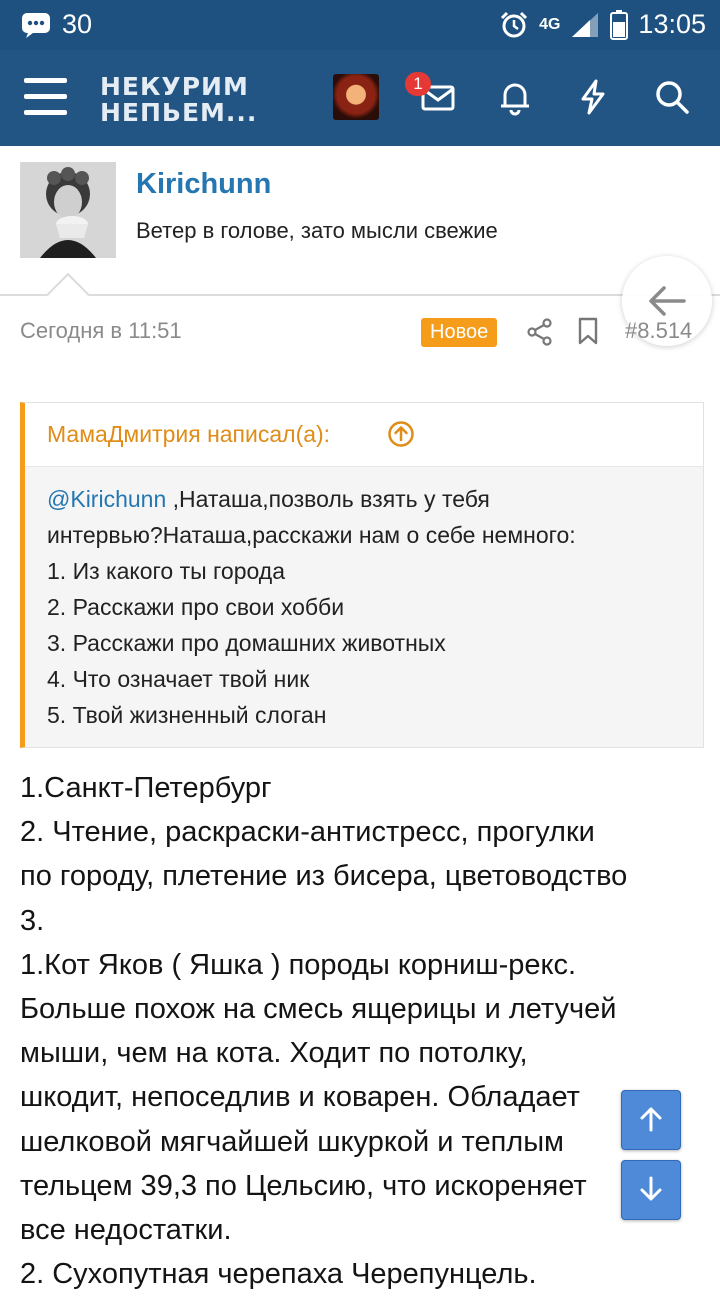  I want to click on inbox-badge: 1, so click(418, 84).